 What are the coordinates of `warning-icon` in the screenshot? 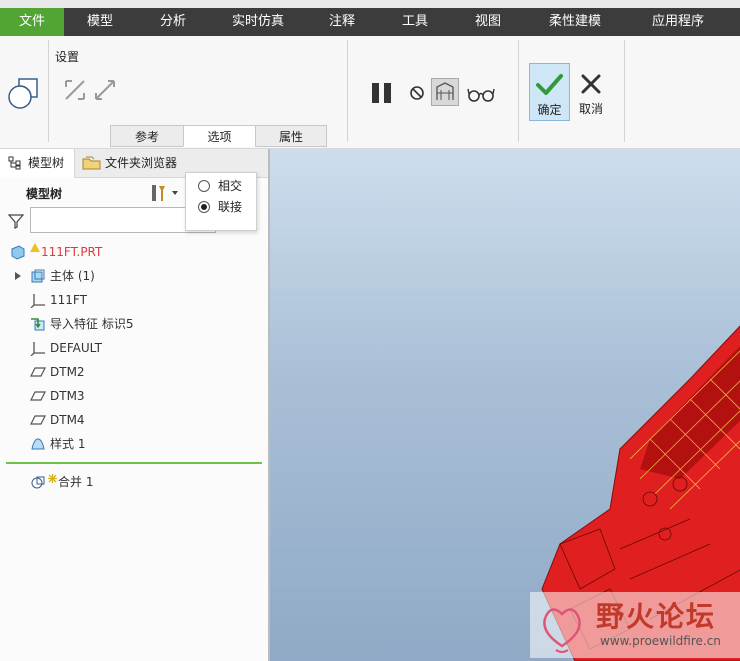 It's located at (35, 247).